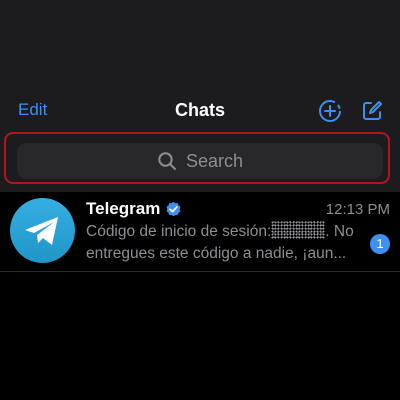  Describe the element at coordinates (330, 111) in the screenshot. I see `circle-plus-icon` at that location.